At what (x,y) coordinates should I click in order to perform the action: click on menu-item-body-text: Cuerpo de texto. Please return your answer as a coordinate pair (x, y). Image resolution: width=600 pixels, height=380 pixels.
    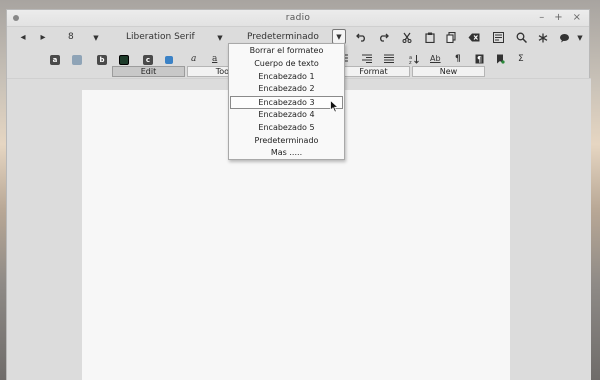
    Looking at the image, I should click on (286, 64).